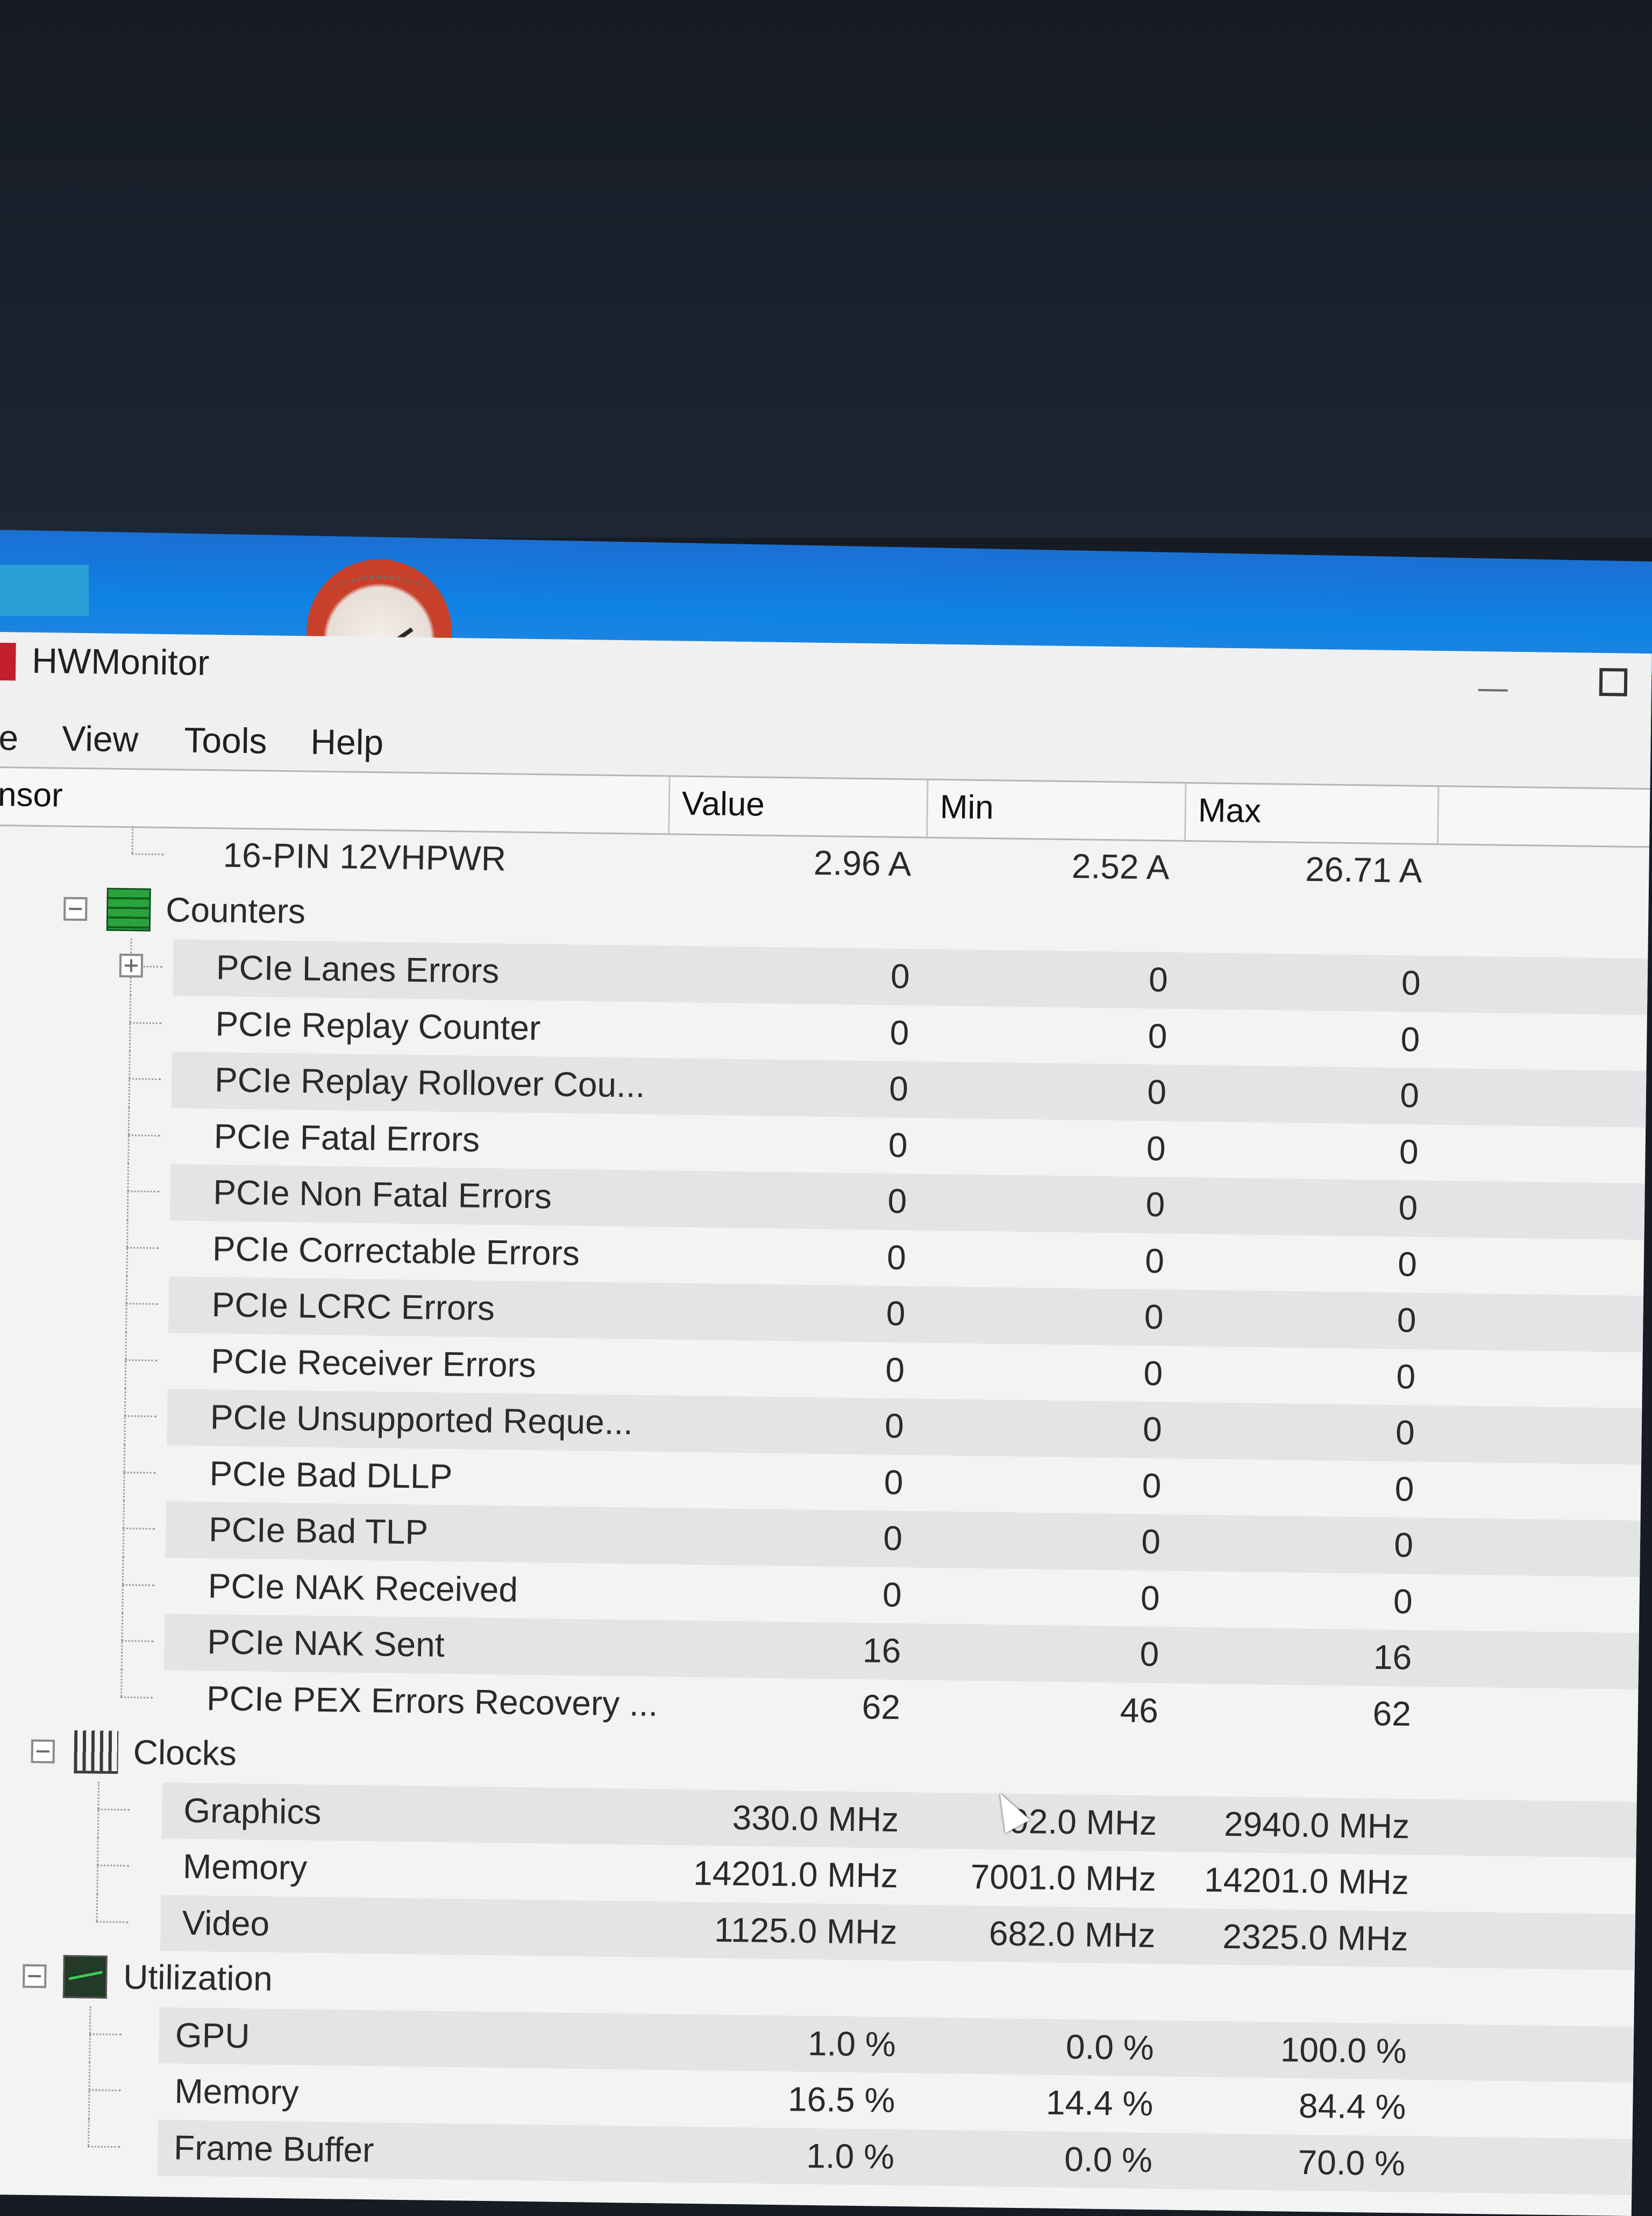  What do you see at coordinates (373, 1363) in the screenshot?
I see `sensor-name: PCIe Receiver Errors` at bounding box center [373, 1363].